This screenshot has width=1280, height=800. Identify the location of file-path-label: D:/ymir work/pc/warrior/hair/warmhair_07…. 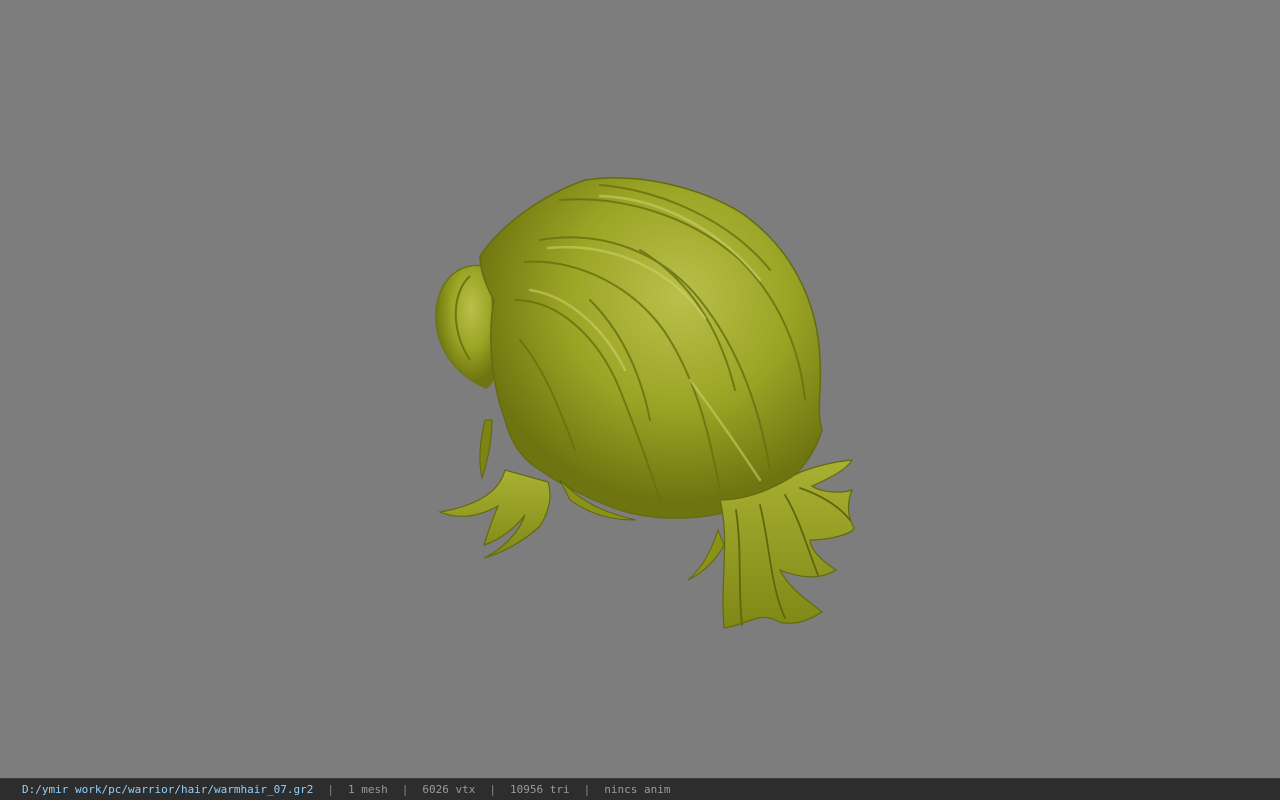
(168, 789).